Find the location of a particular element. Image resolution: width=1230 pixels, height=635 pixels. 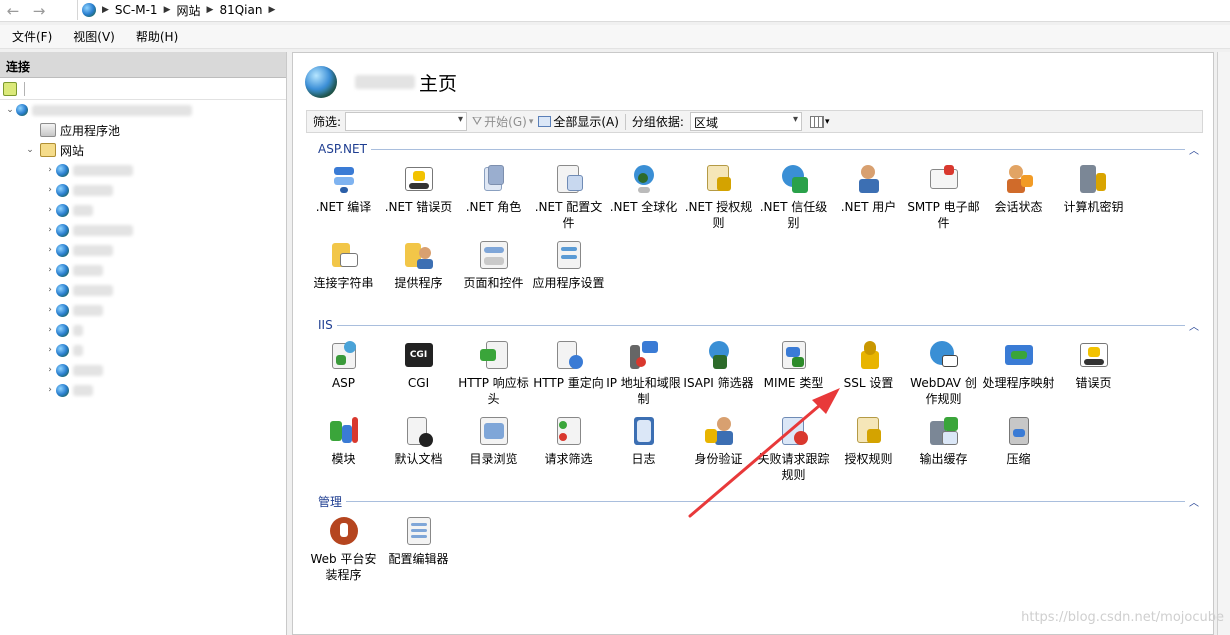

feature-failed-request-tracing: 失败请求跟踪规则 is located at coordinates (793, 449).